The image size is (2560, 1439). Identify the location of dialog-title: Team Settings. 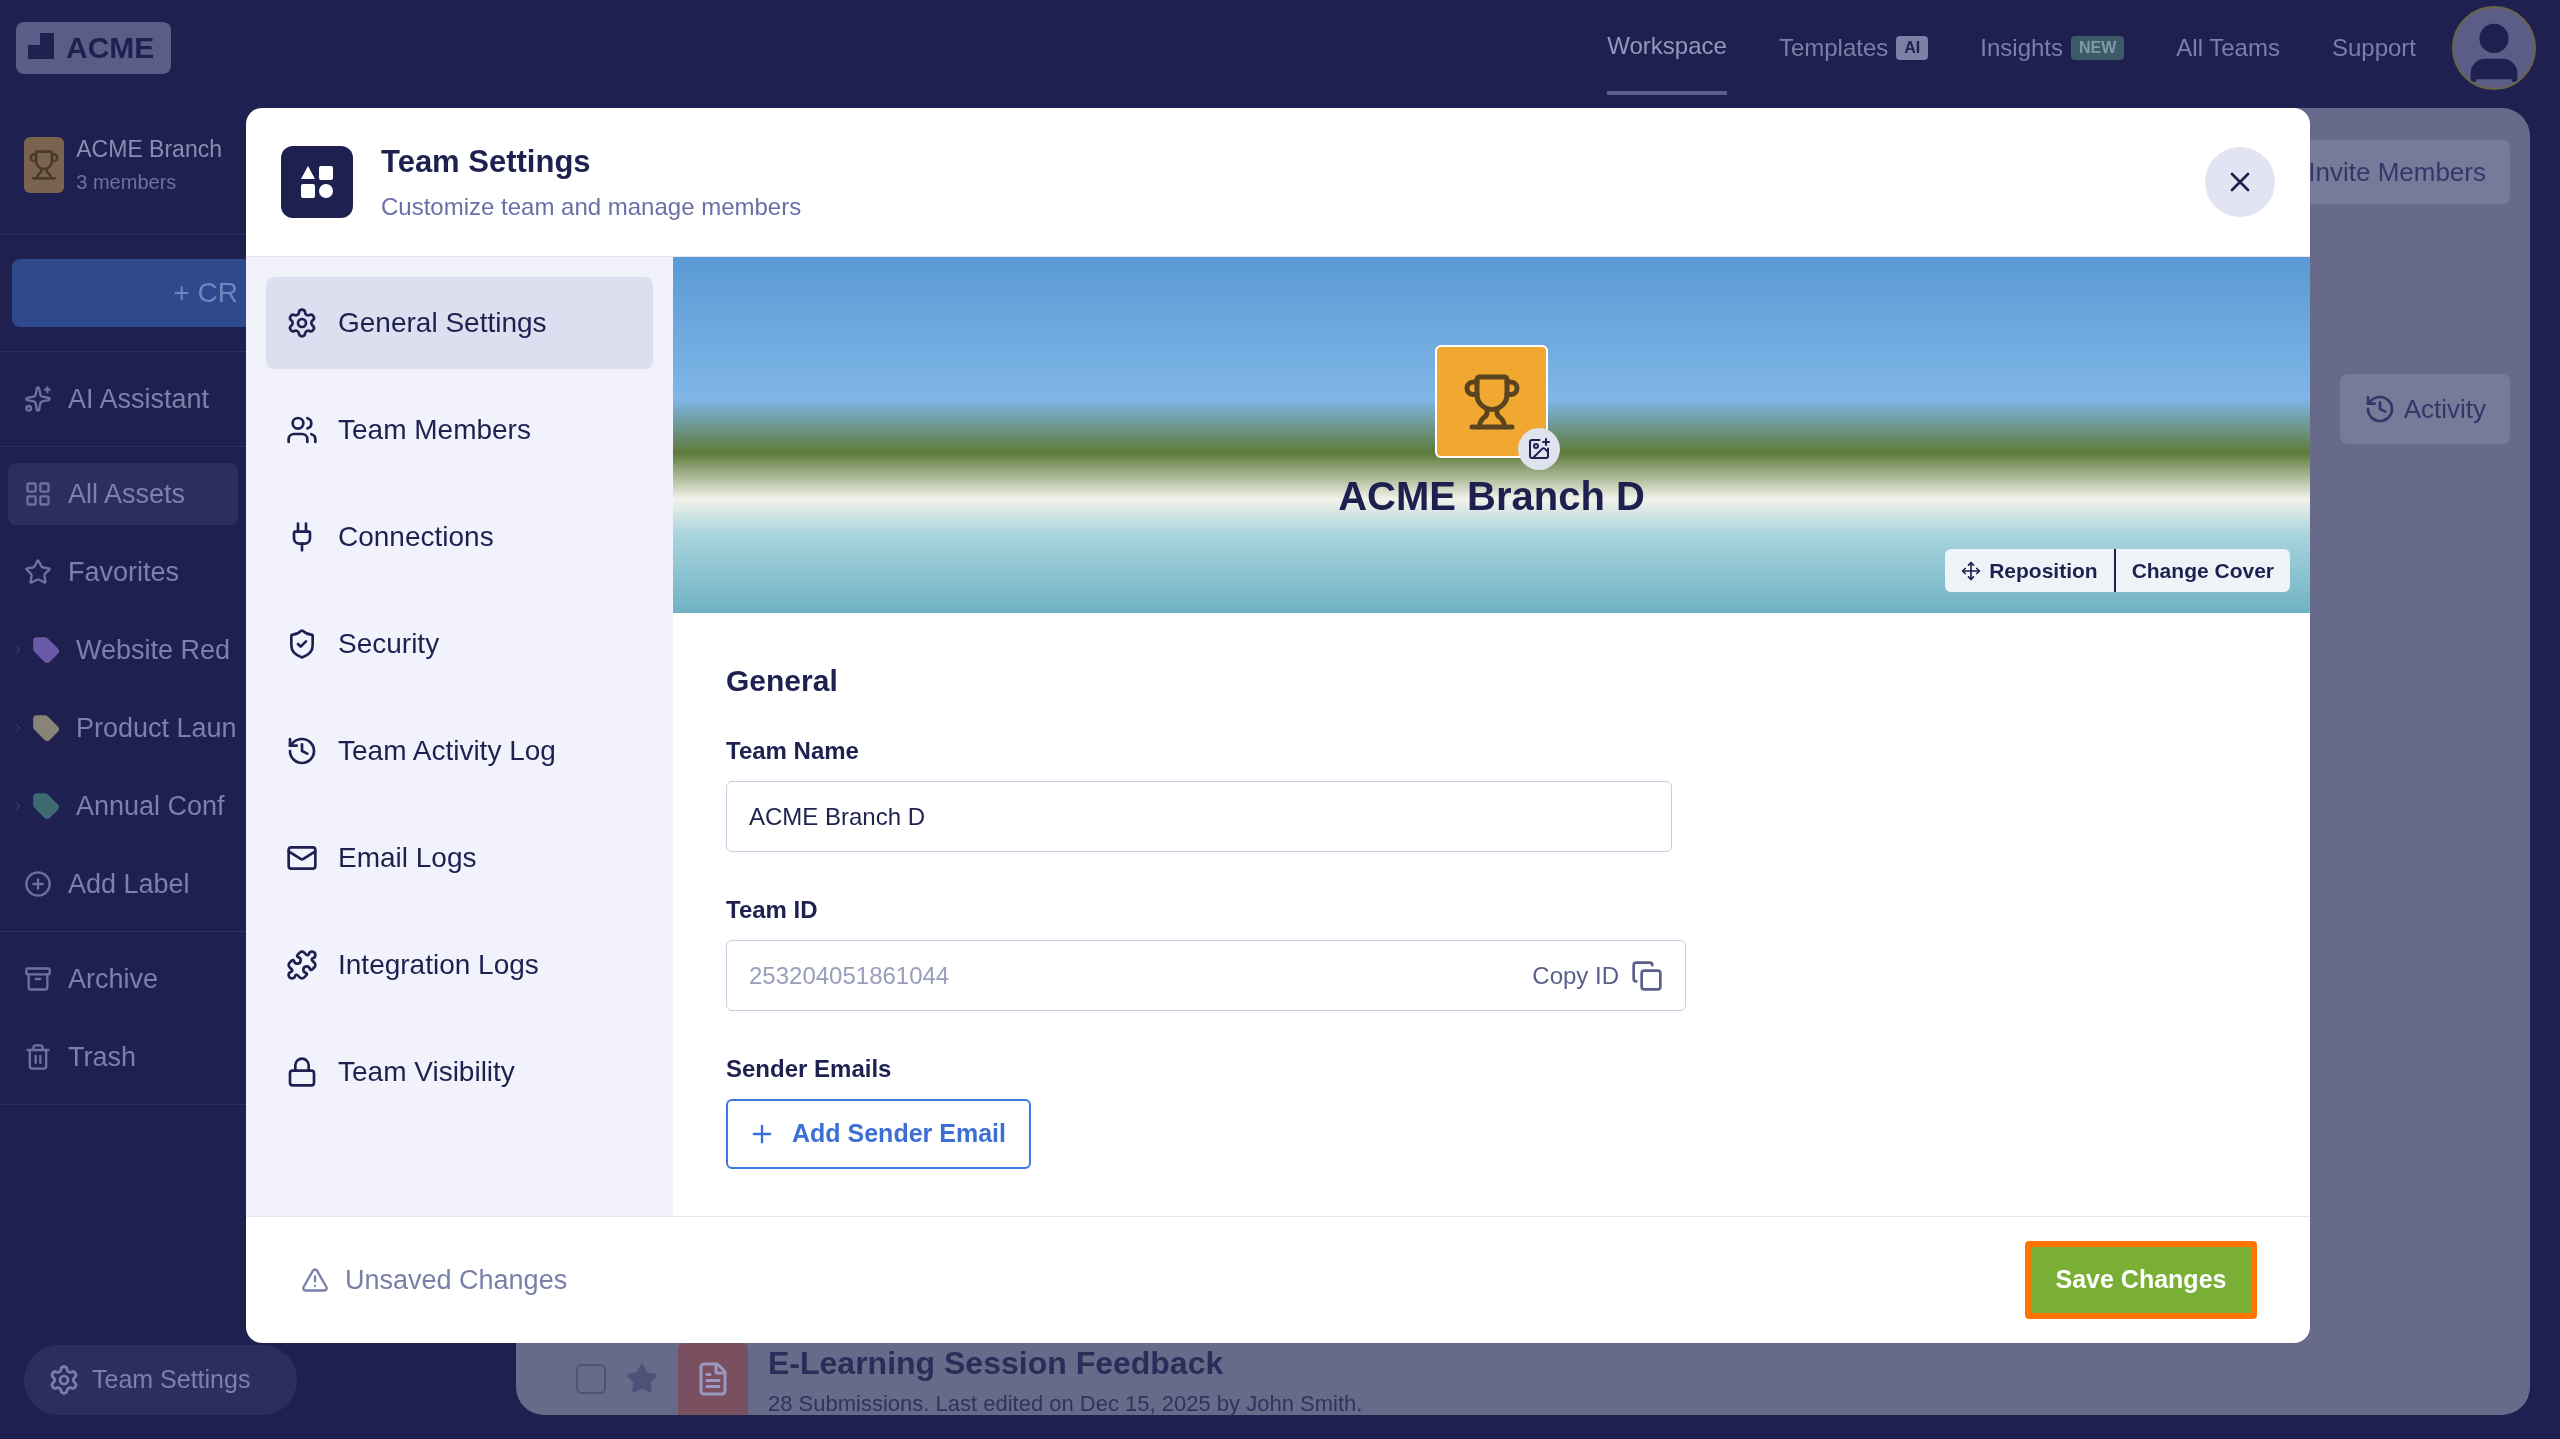
(486, 161).